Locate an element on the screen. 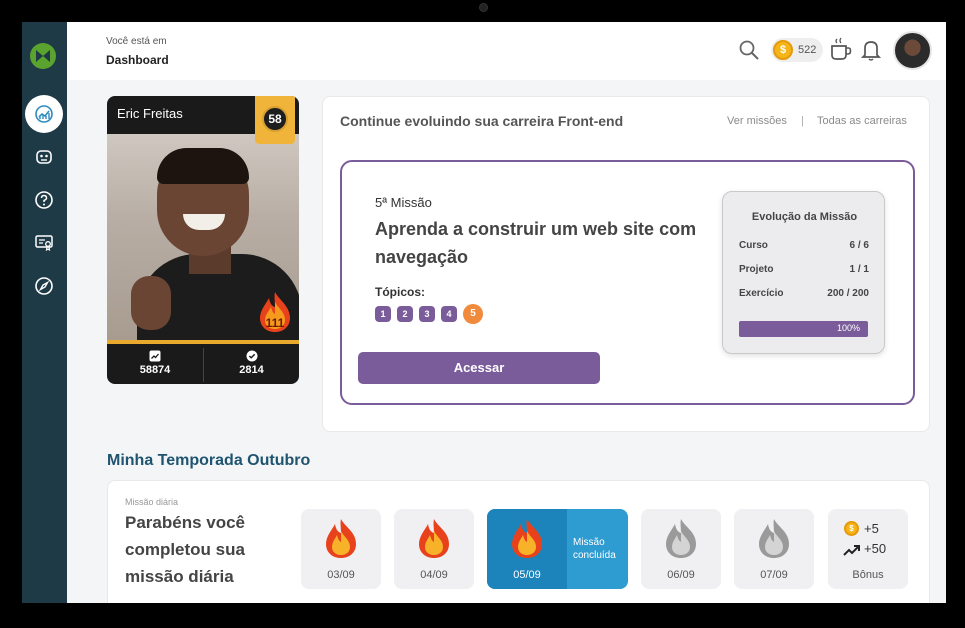 The width and height of the screenshot is (965, 628). bonus-card: $ +5 +50 Bônus is located at coordinates (868, 549).